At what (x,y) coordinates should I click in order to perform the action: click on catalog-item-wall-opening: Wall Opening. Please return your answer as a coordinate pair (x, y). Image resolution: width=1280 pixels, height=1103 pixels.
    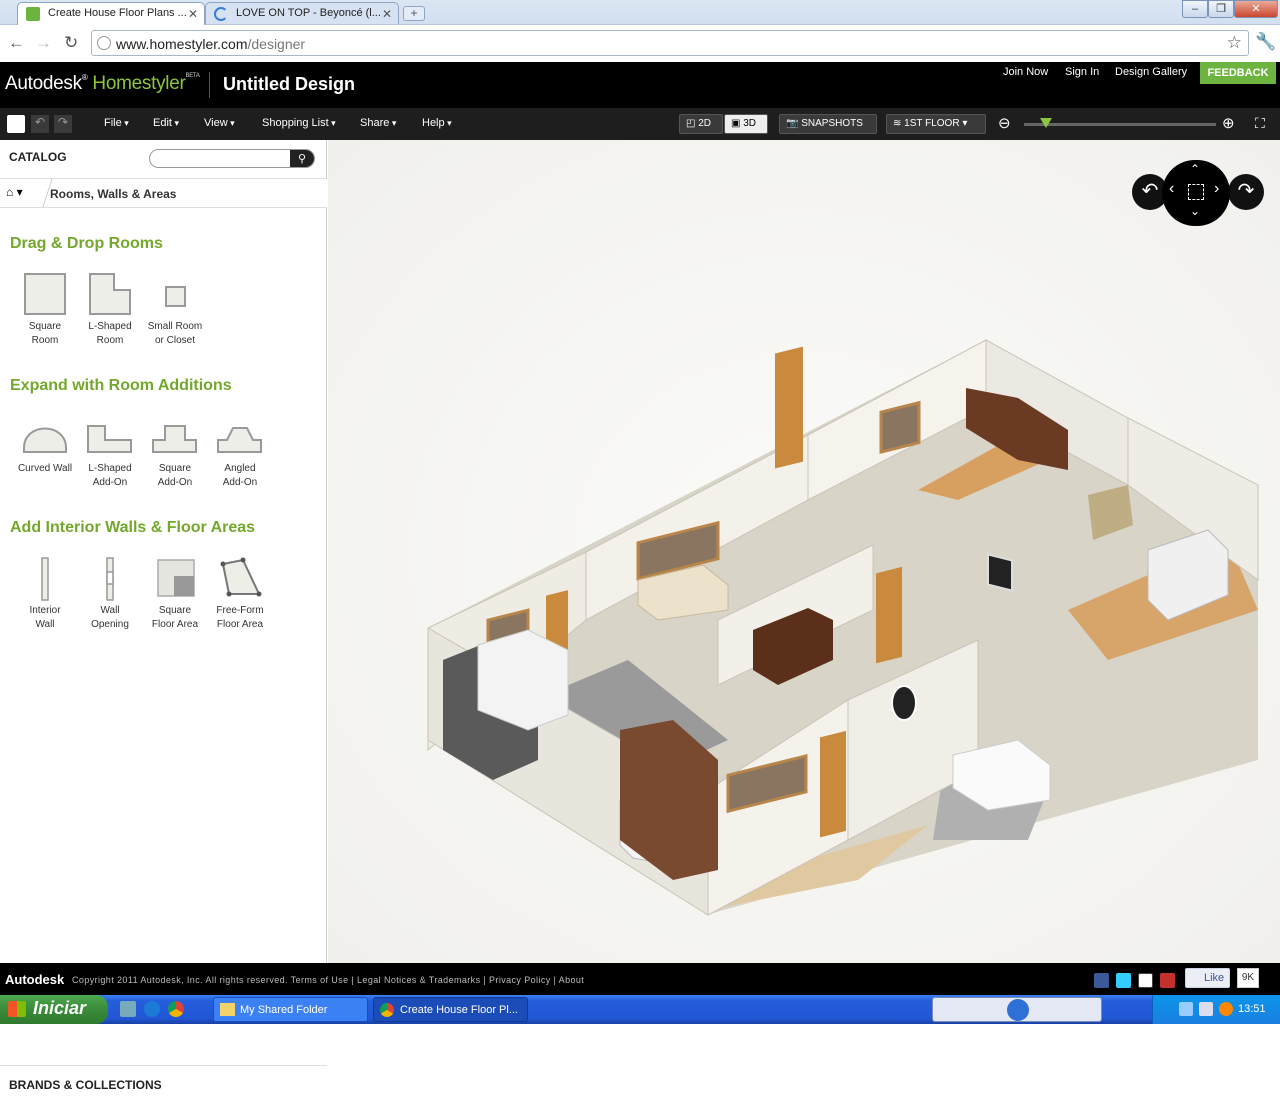
    Looking at the image, I should click on (110, 593).